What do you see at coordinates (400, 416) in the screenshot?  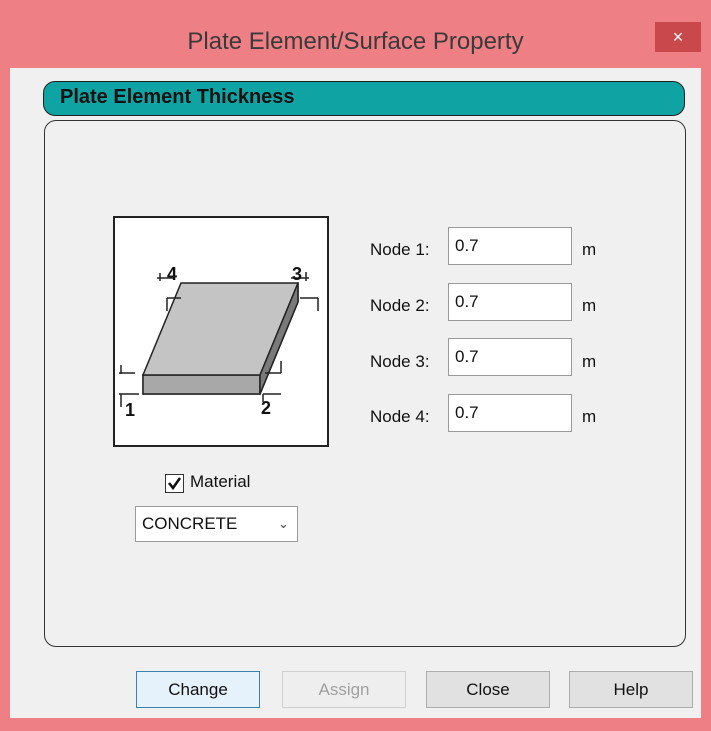 I see `node-4-label: Node 4:` at bounding box center [400, 416].